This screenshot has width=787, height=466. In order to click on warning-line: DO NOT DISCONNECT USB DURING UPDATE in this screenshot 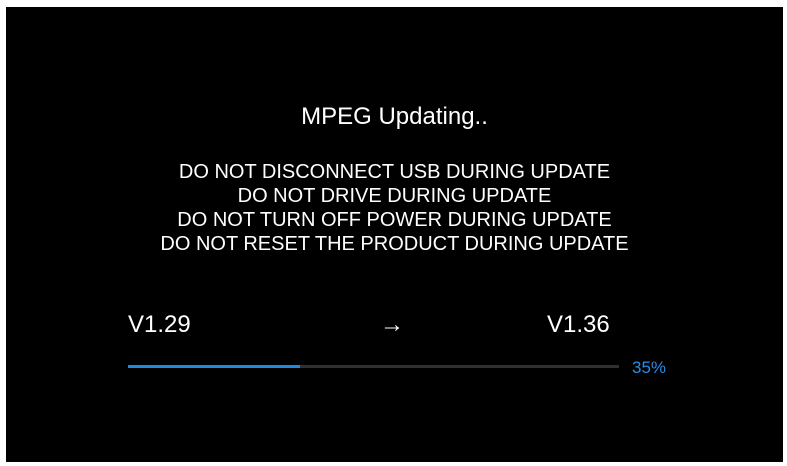, I will do `click(394, 172)`.